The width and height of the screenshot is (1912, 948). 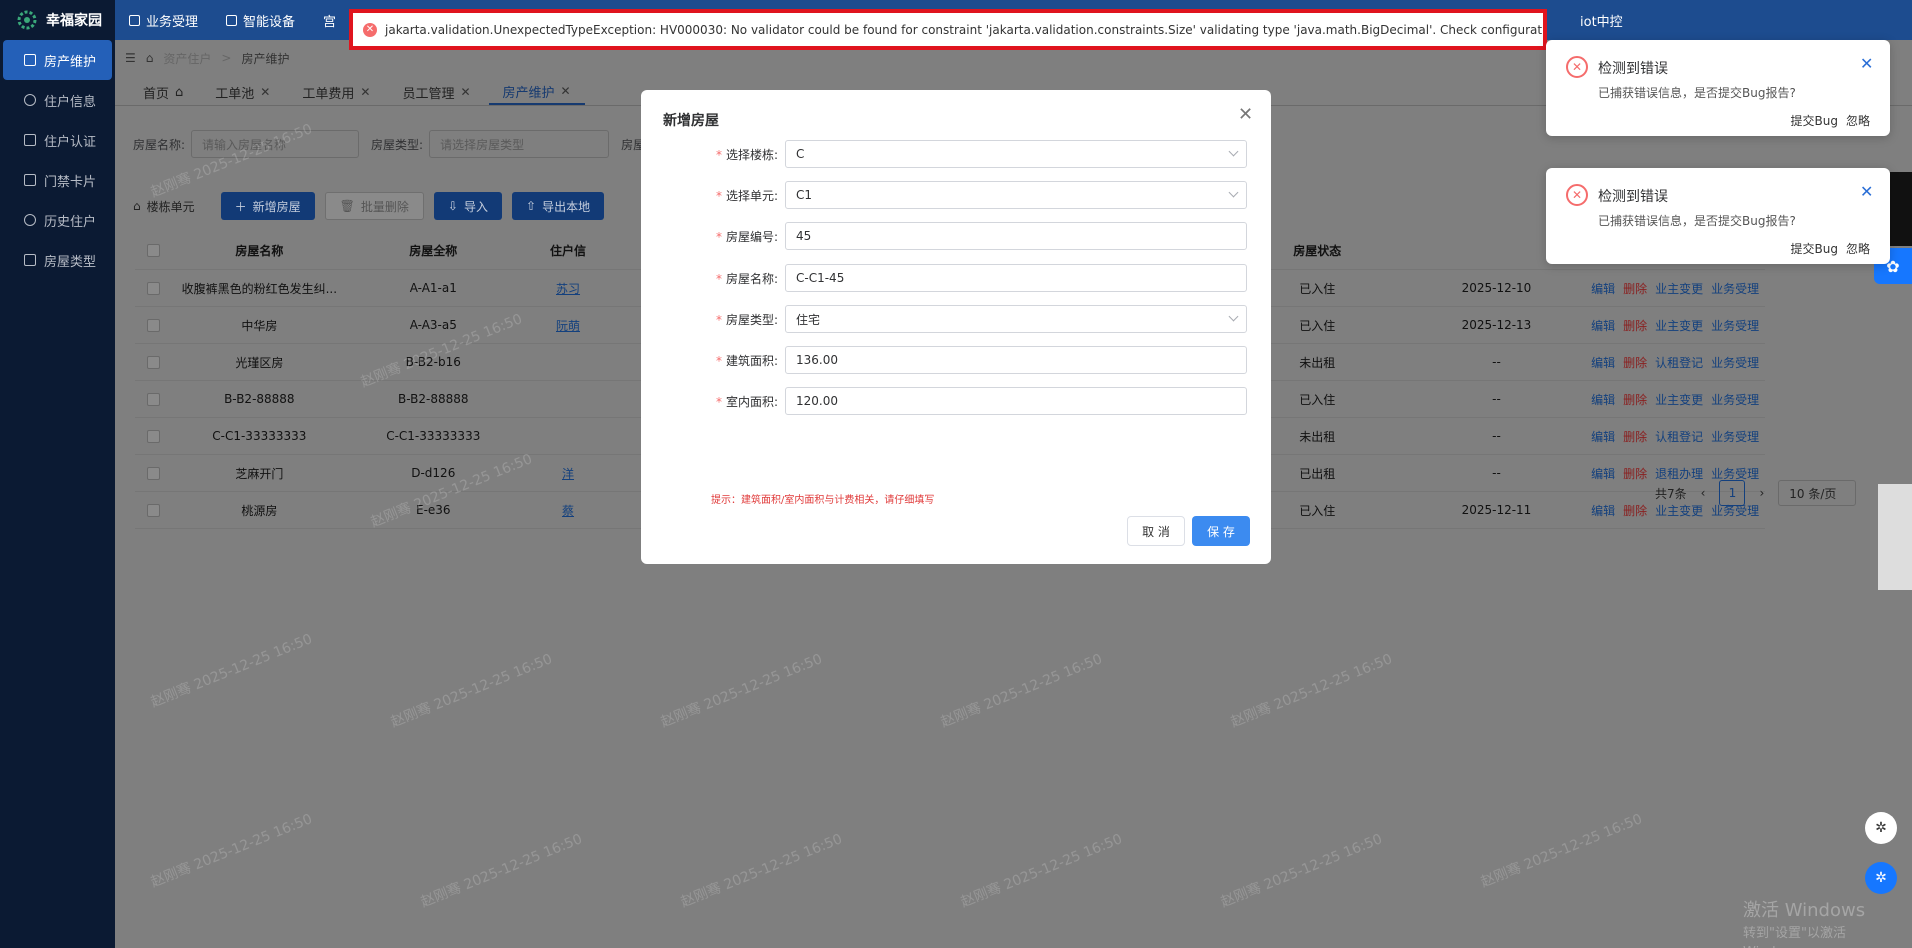 What do you see at coordinates (568, 289) in the screenshot?
I see `cell-resident-link: 苏习` at bounding box center [568, 289].